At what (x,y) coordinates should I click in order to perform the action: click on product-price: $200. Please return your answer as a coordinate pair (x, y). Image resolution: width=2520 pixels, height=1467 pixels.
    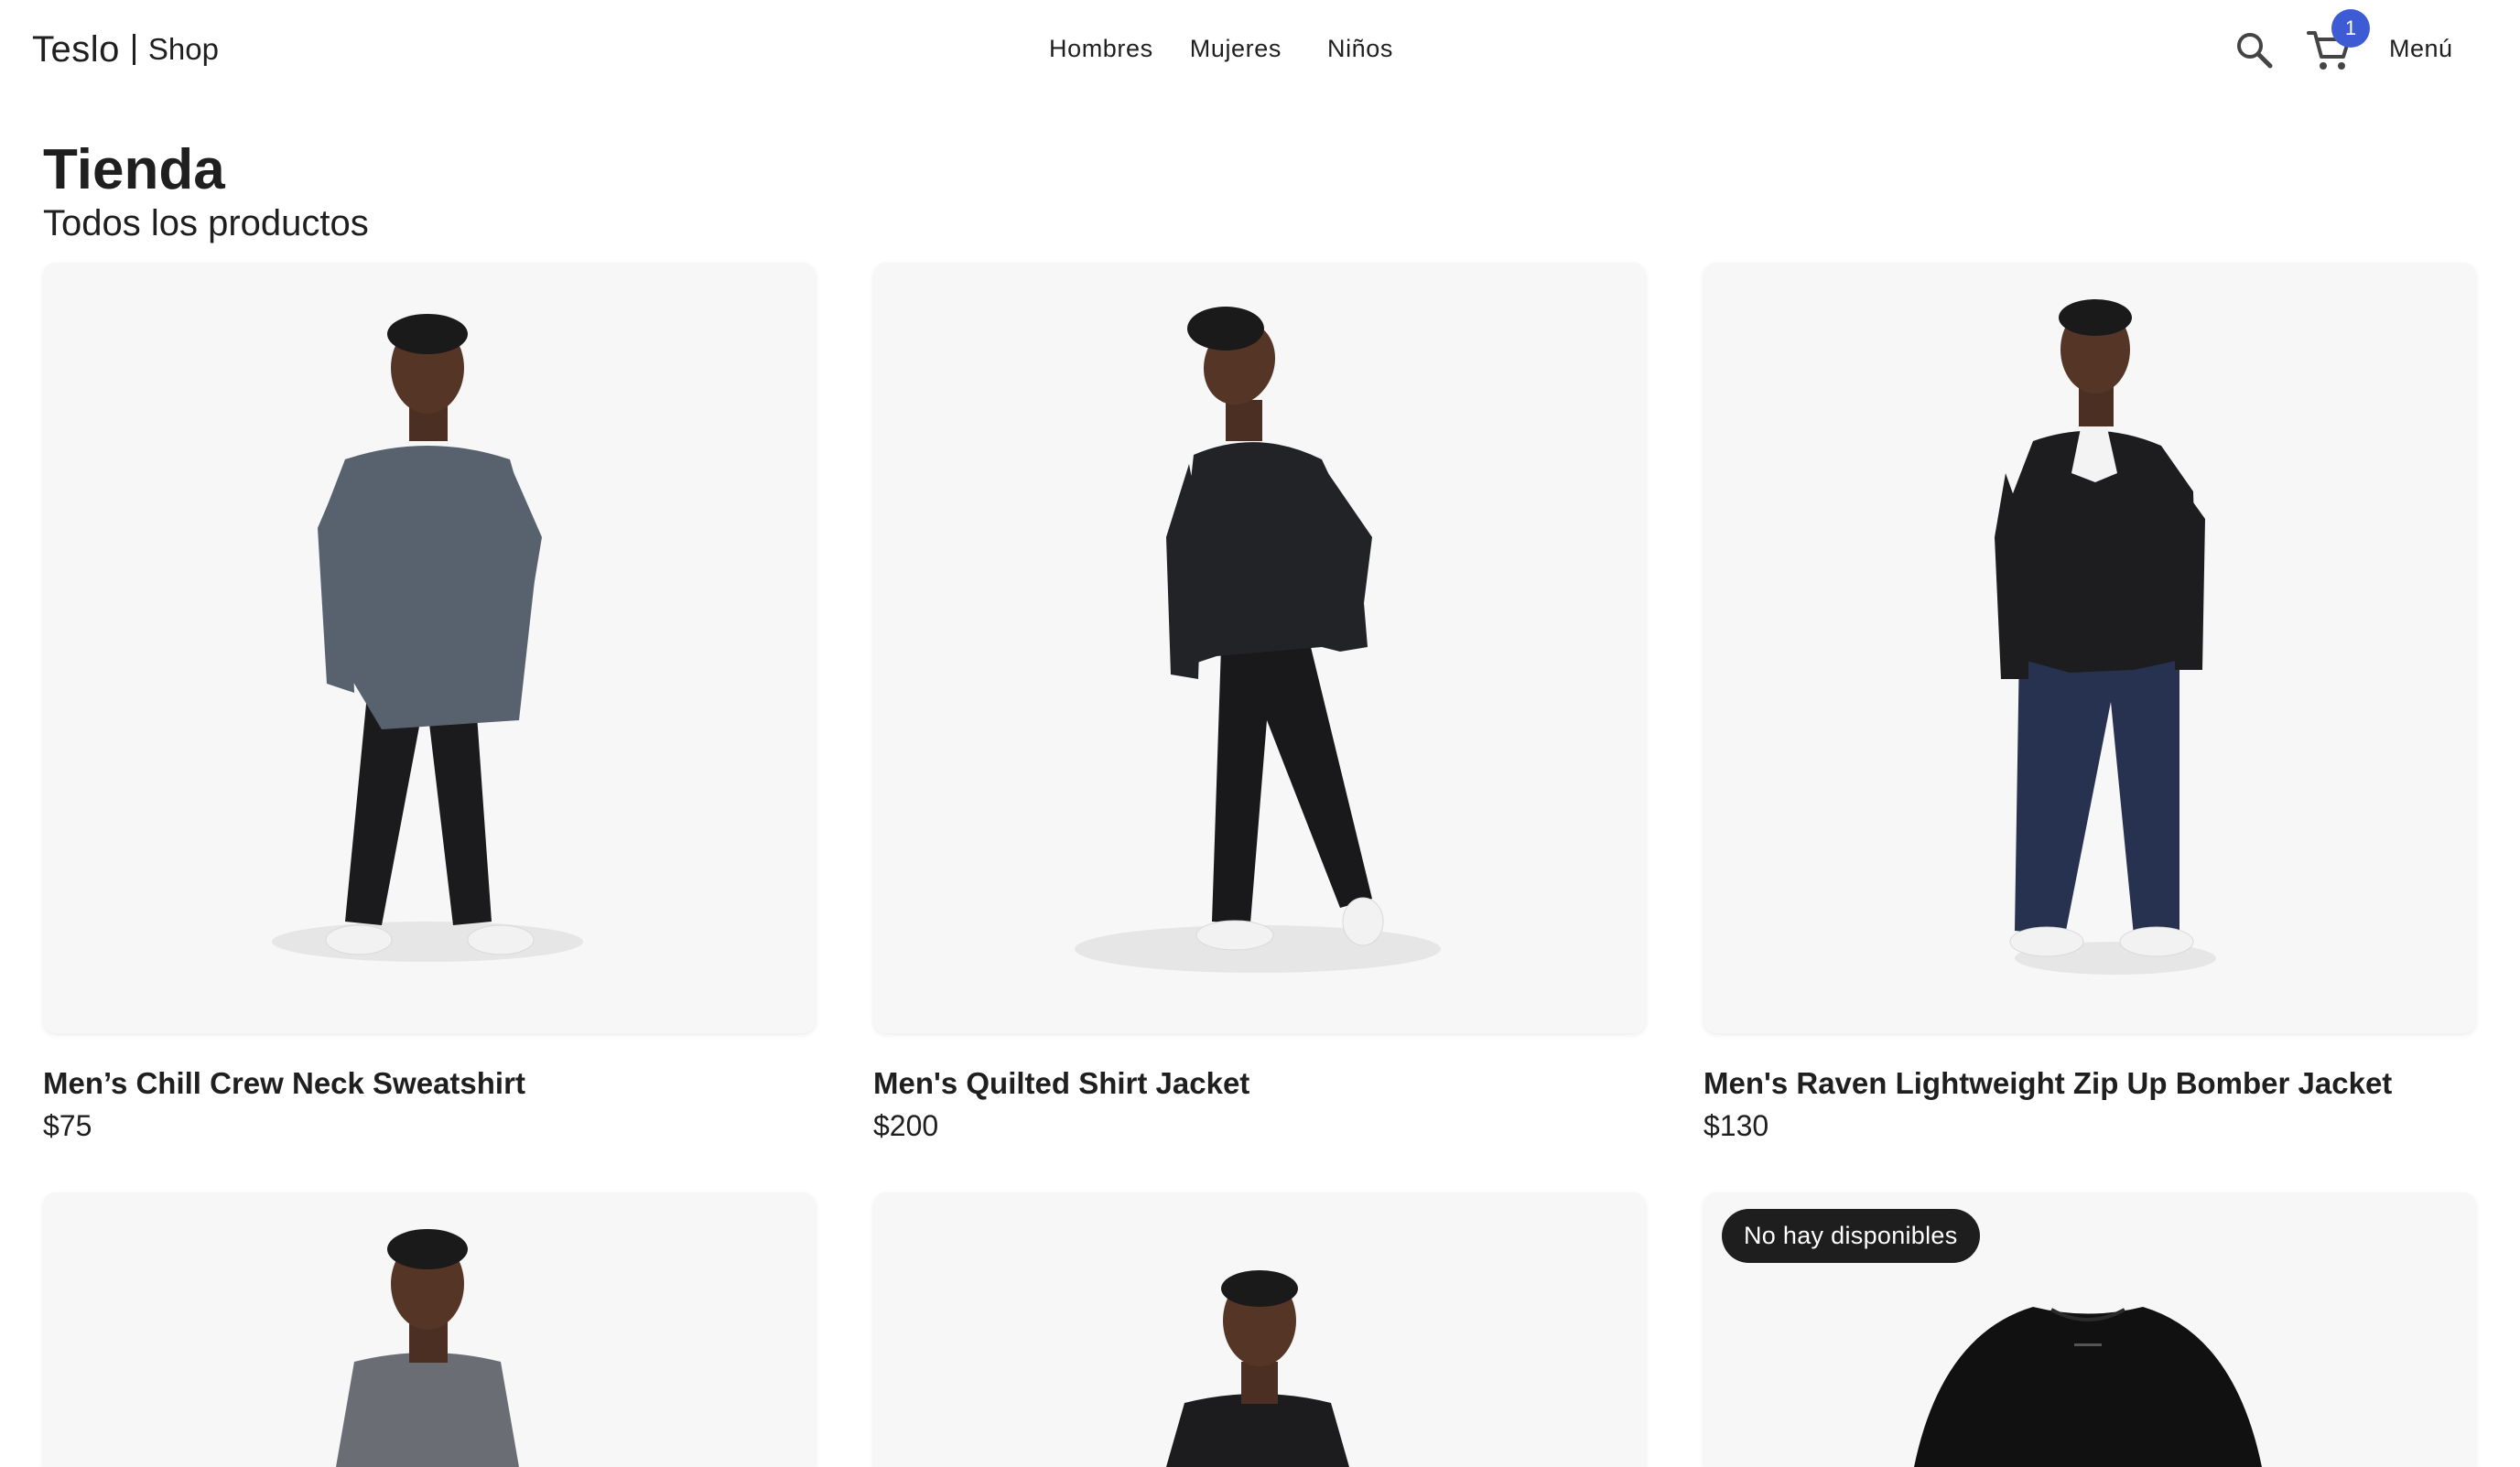
    Looking at the image, I should click on (906, 1125).